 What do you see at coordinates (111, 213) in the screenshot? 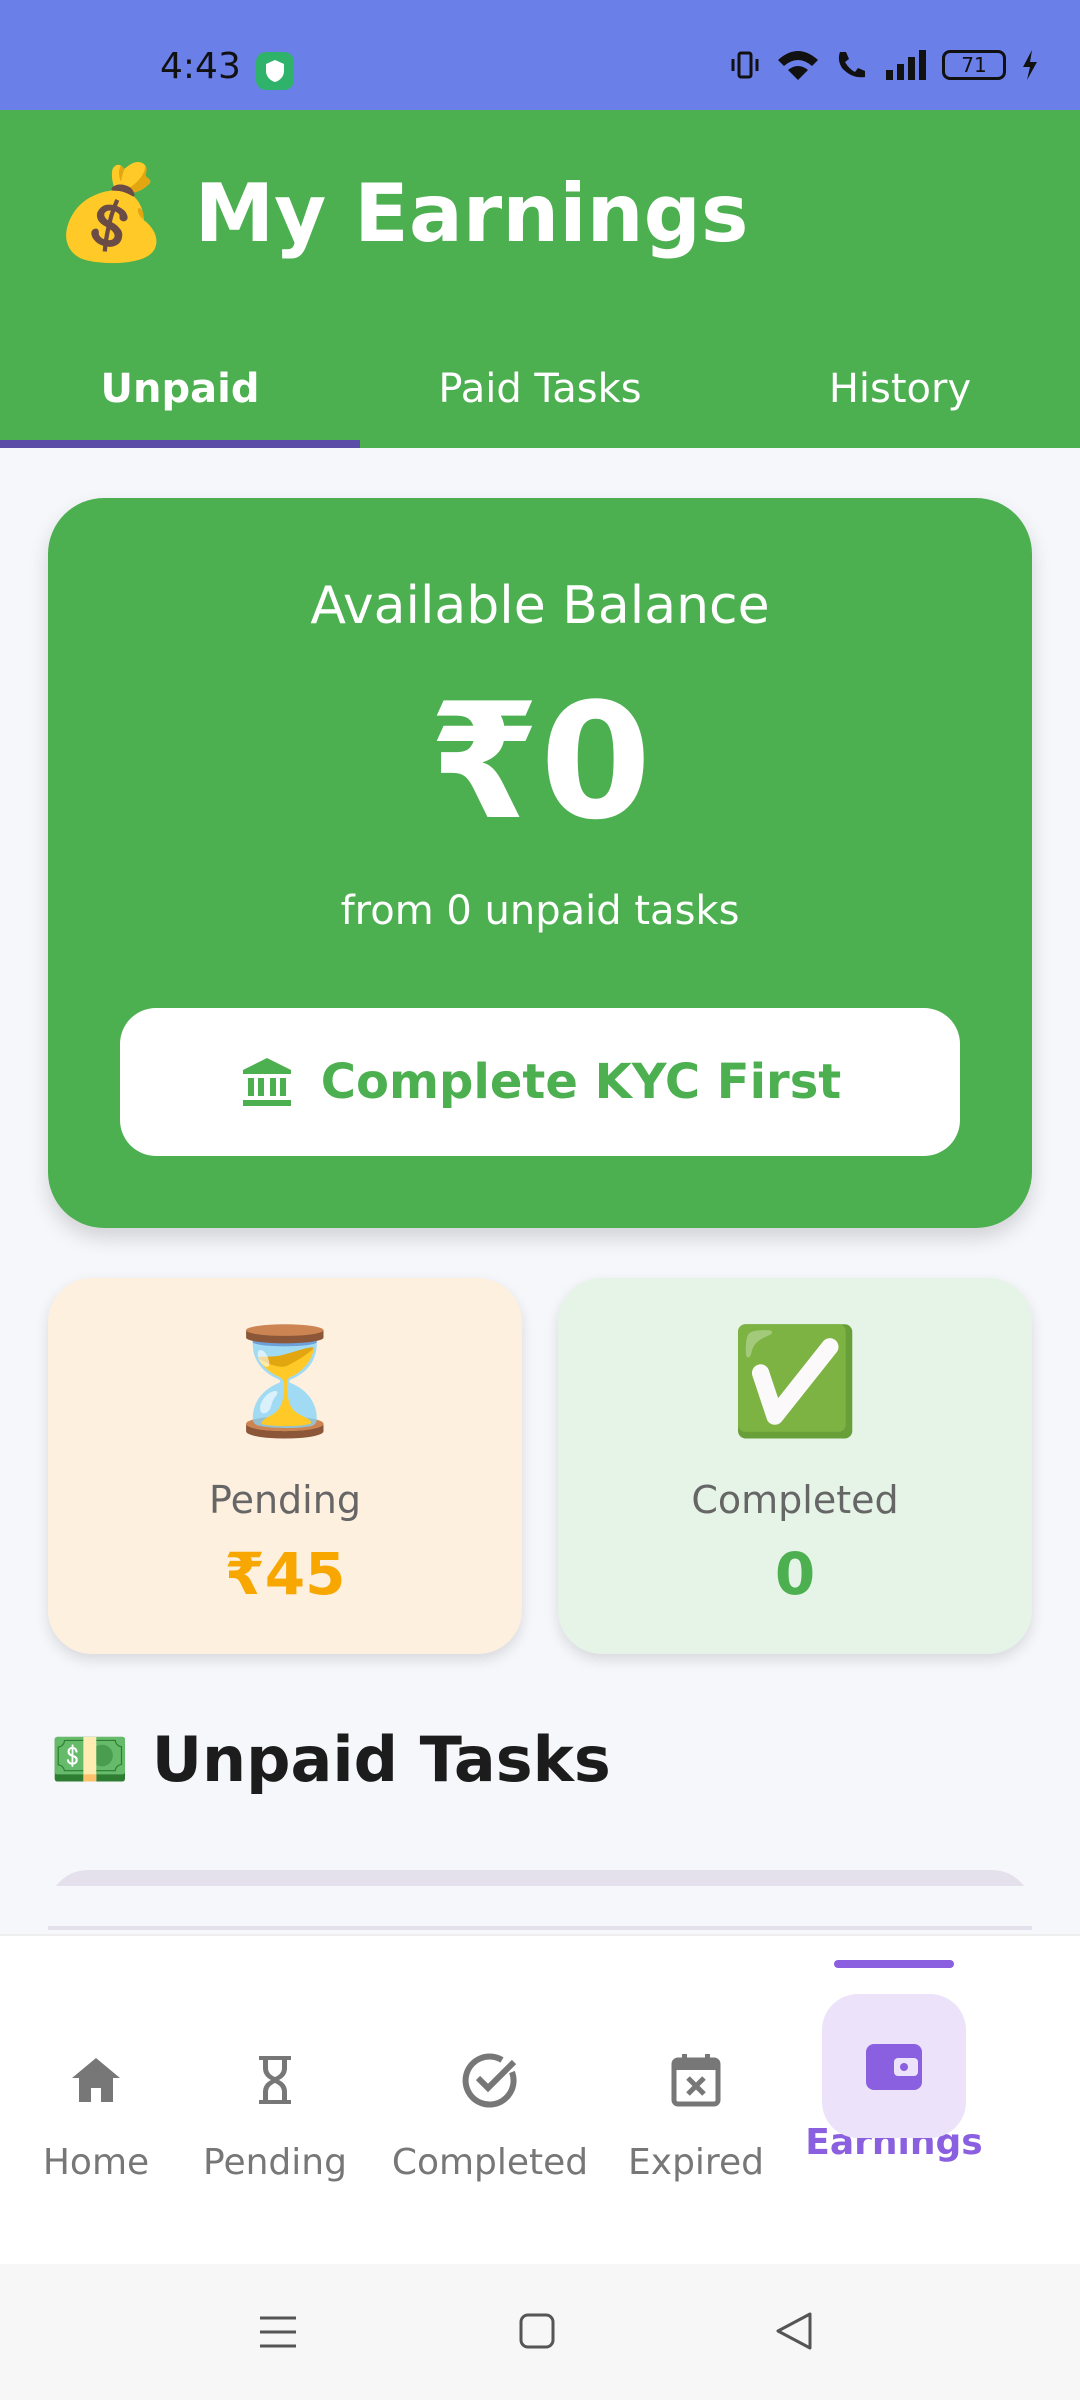
I see `money-bag-icon: 💰` at bounding box center [111, 213].